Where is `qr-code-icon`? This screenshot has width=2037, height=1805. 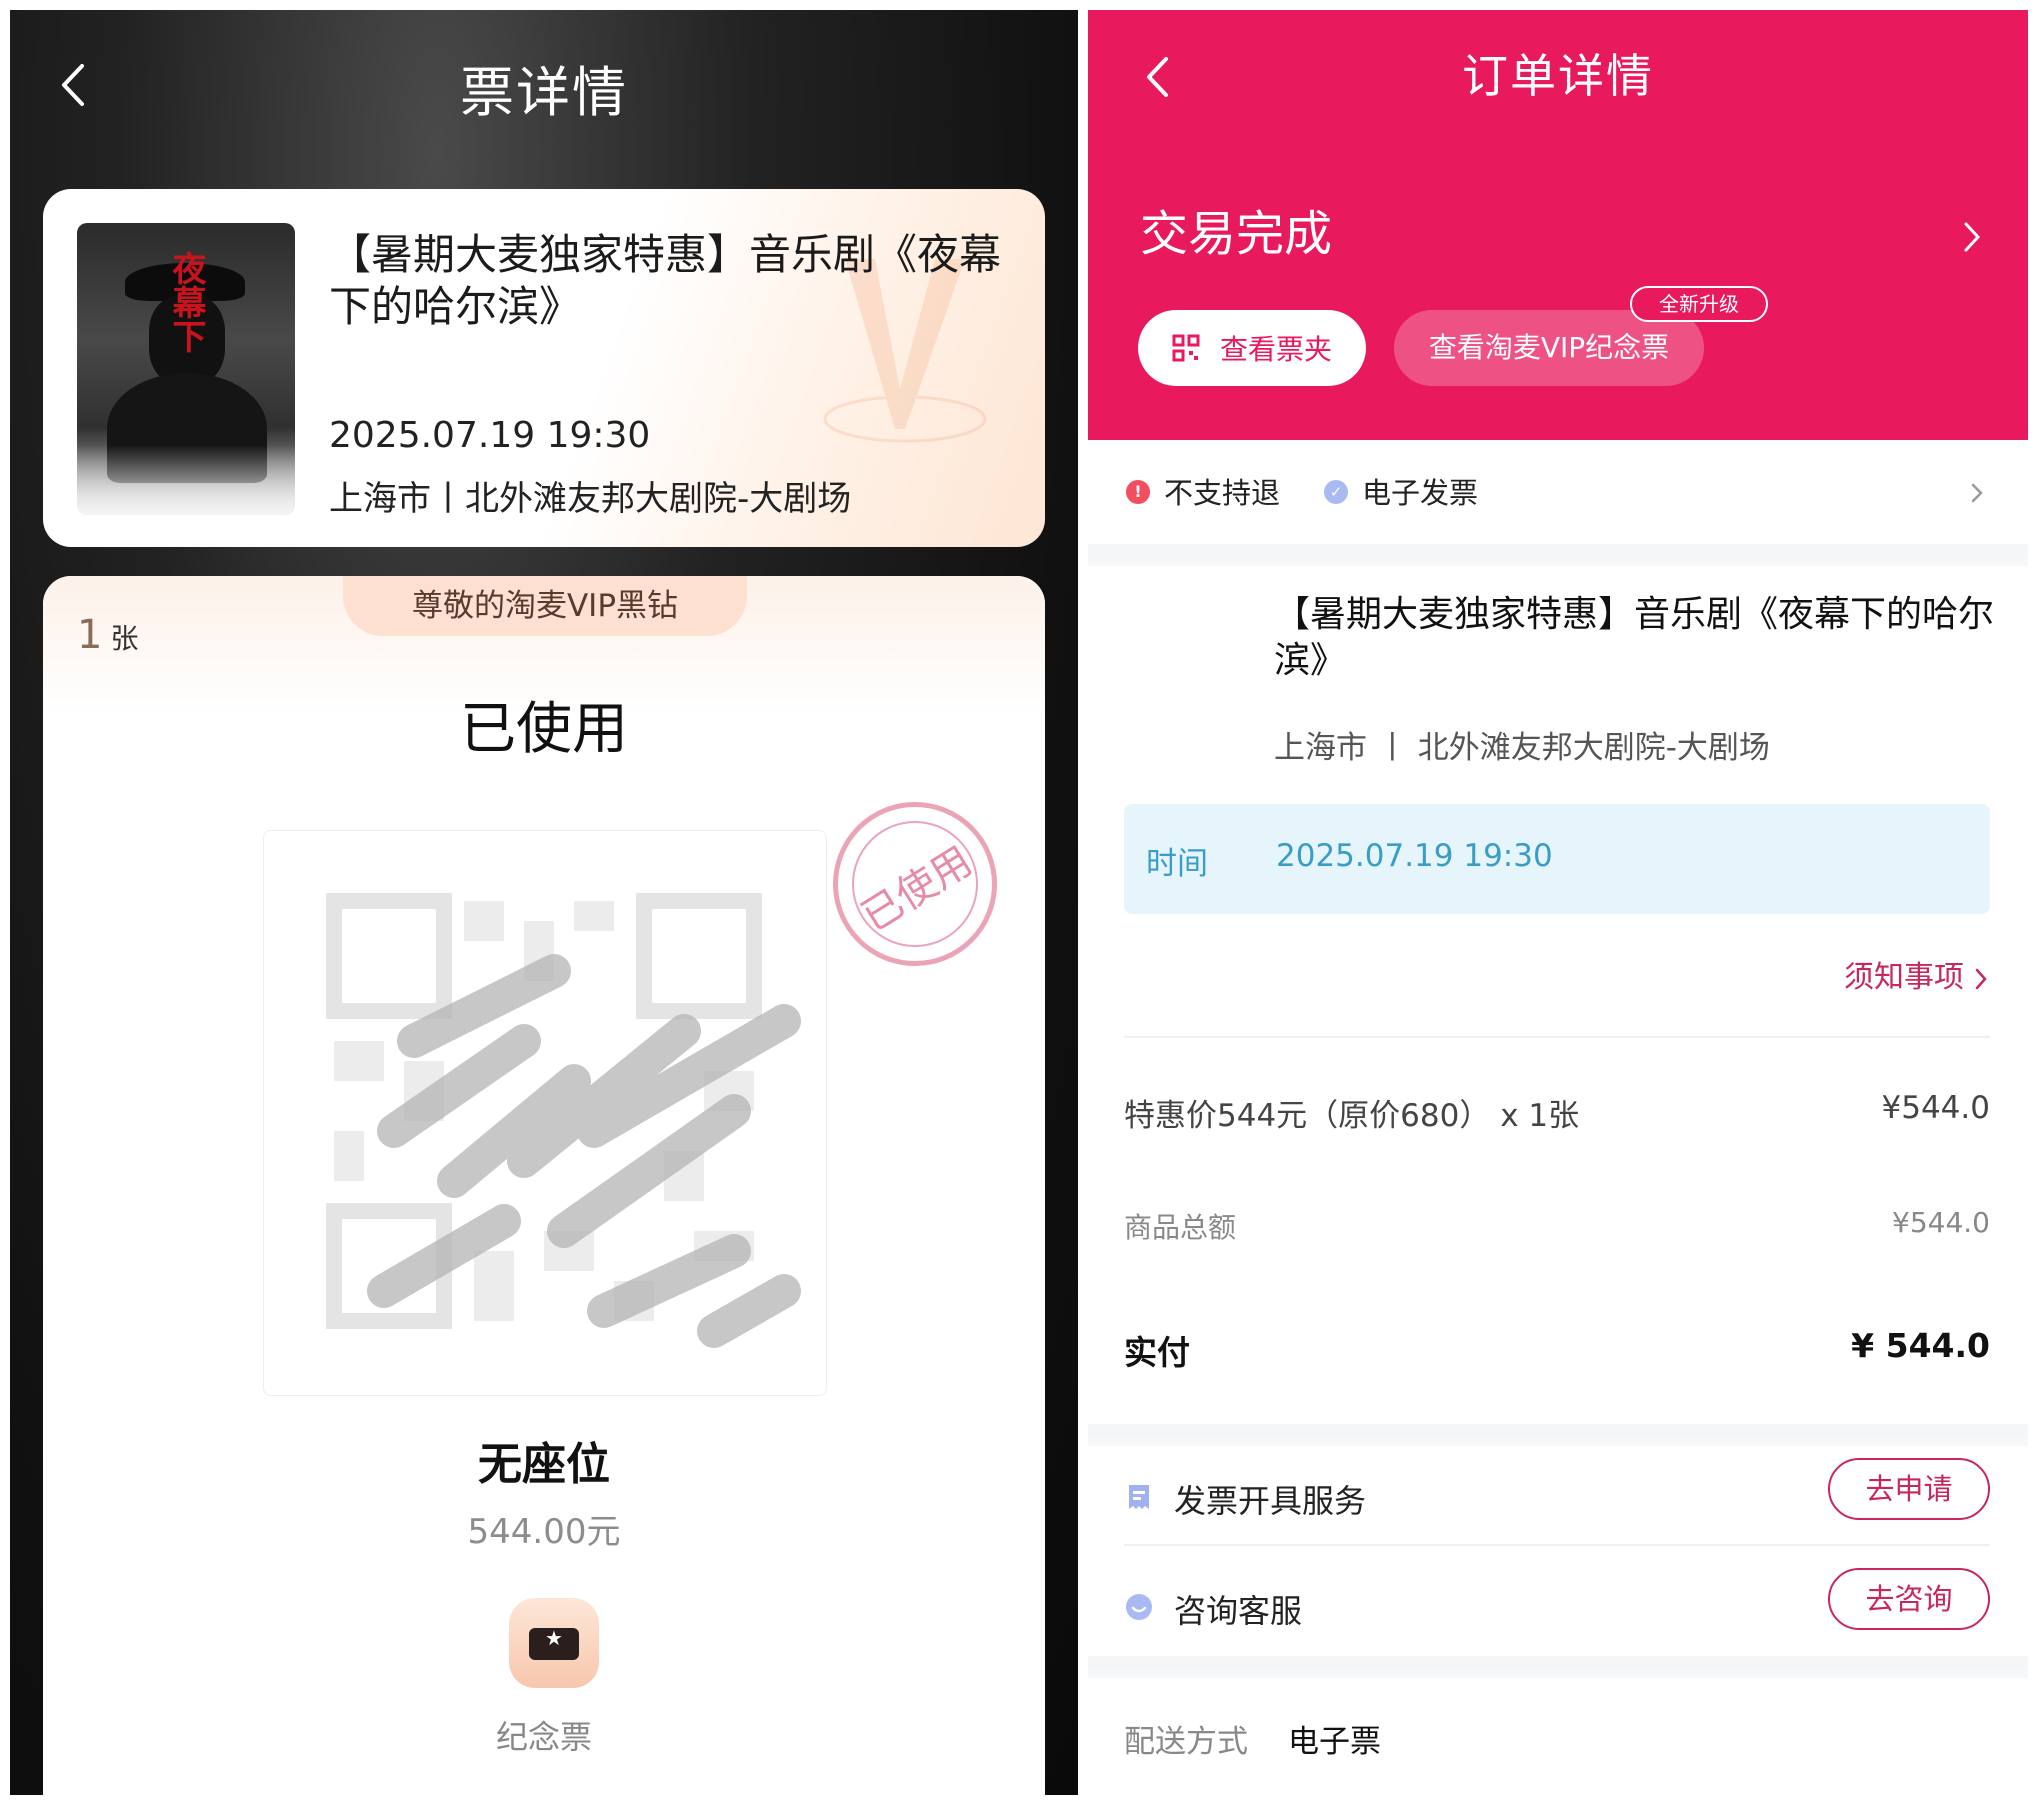
qr-code-icon is located at coordinates (1186, 348).